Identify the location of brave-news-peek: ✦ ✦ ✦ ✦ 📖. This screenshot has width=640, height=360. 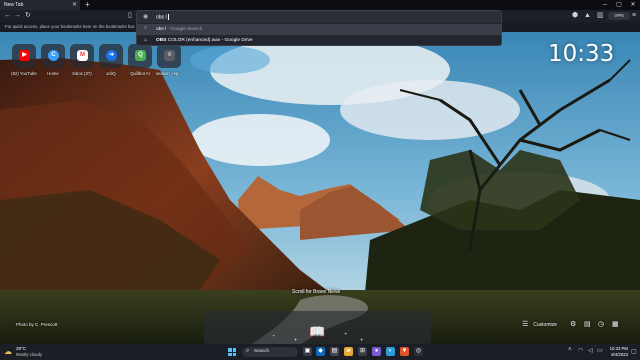
(317, 328).